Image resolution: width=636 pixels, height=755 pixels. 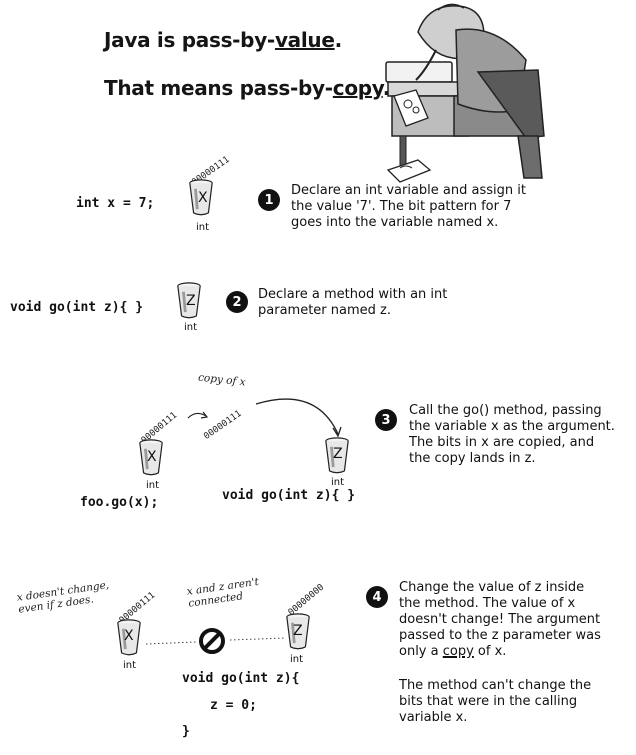 I want to click on step4-cup-z-type: int, so click(x=297, y=659).